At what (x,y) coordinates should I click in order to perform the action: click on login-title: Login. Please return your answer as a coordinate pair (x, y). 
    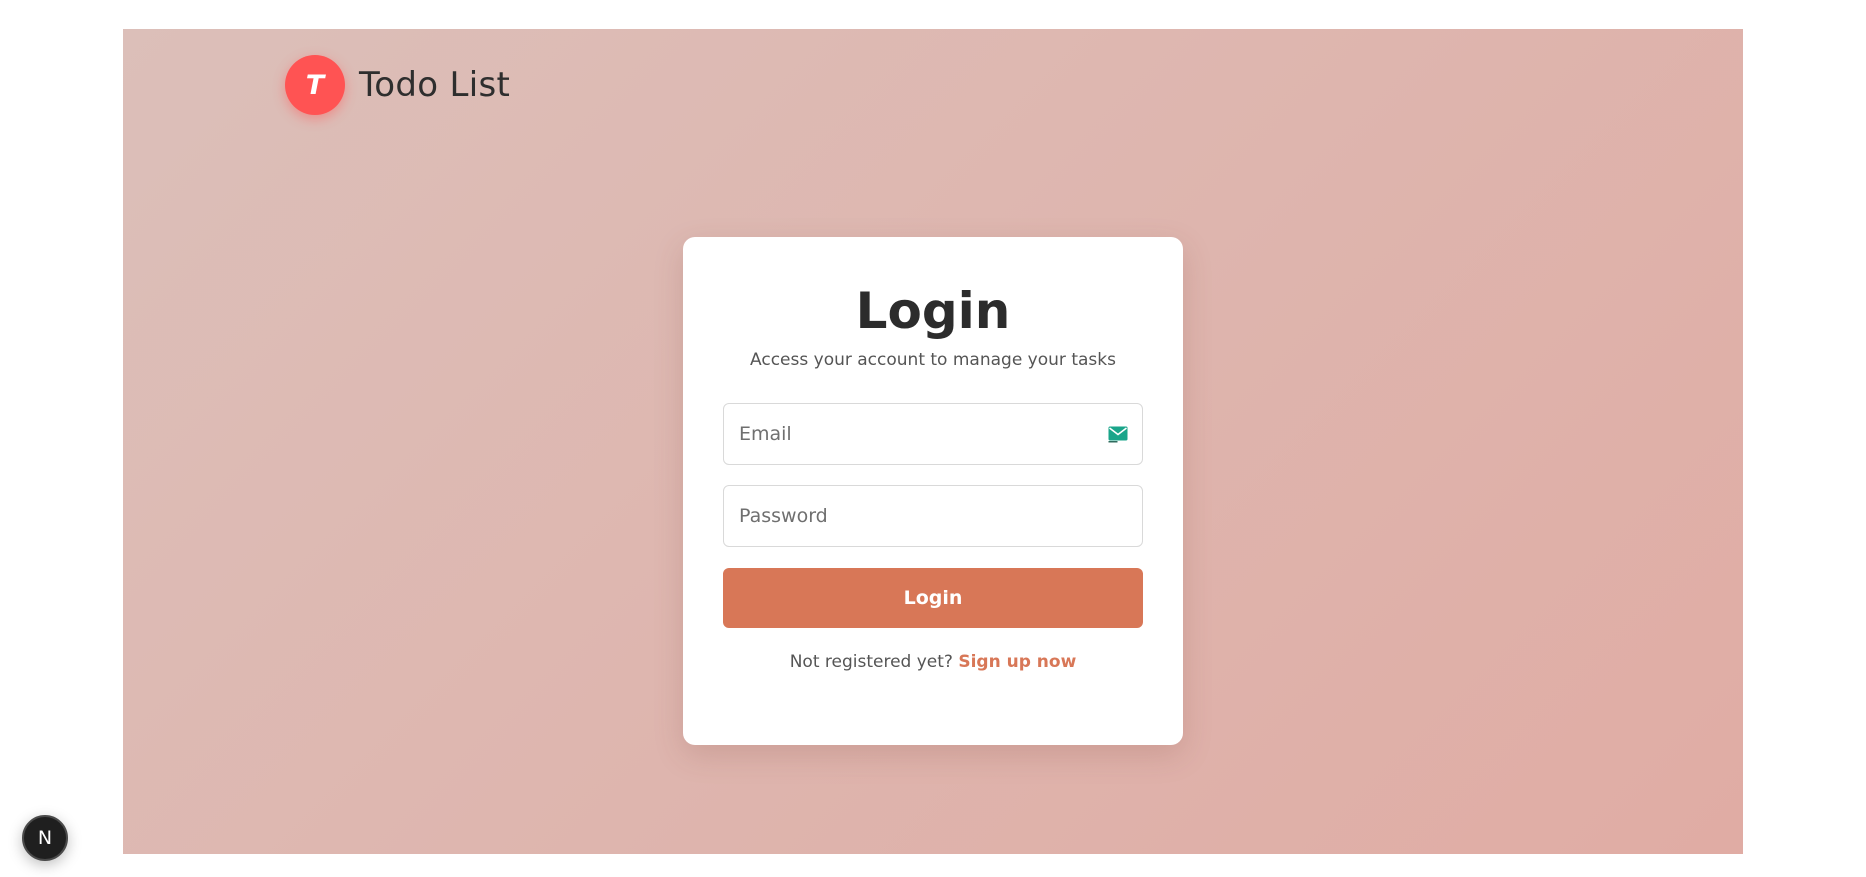
    Looking at the image, I should click on (933, 311).